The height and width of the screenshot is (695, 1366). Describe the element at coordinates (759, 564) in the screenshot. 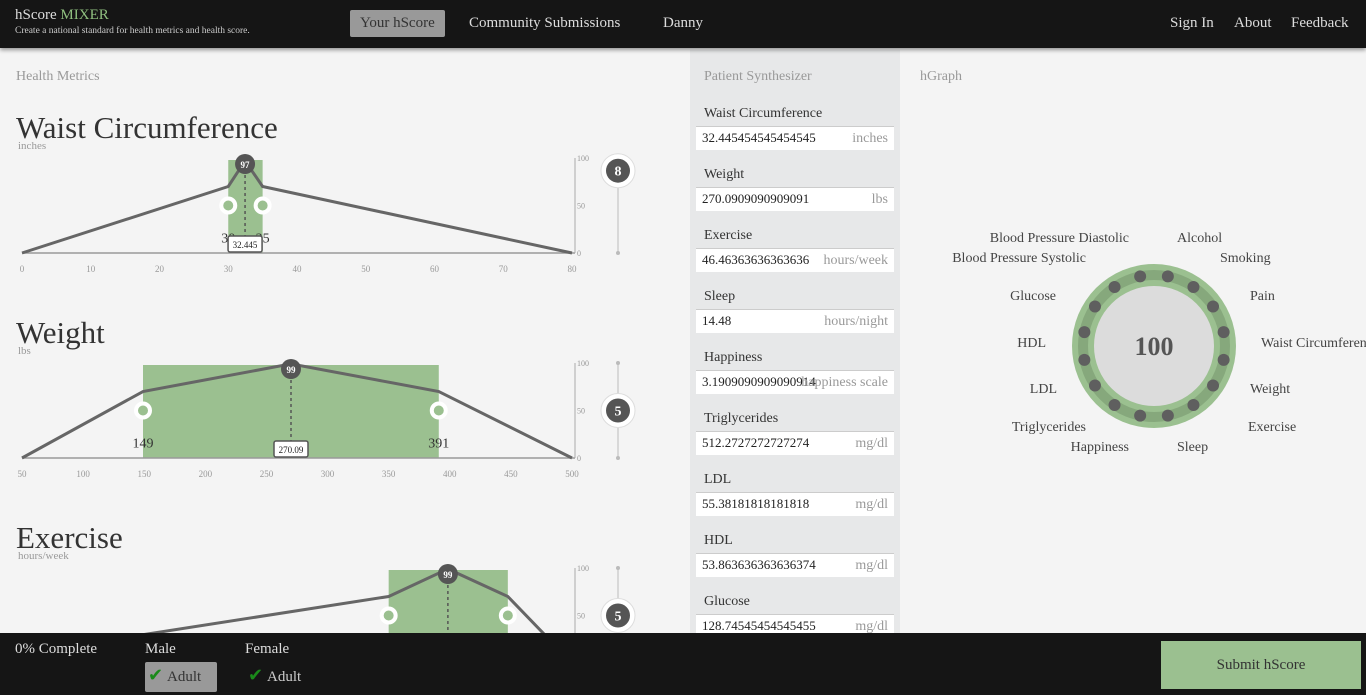

I see `field-value: 53.863636363636374` at that location.